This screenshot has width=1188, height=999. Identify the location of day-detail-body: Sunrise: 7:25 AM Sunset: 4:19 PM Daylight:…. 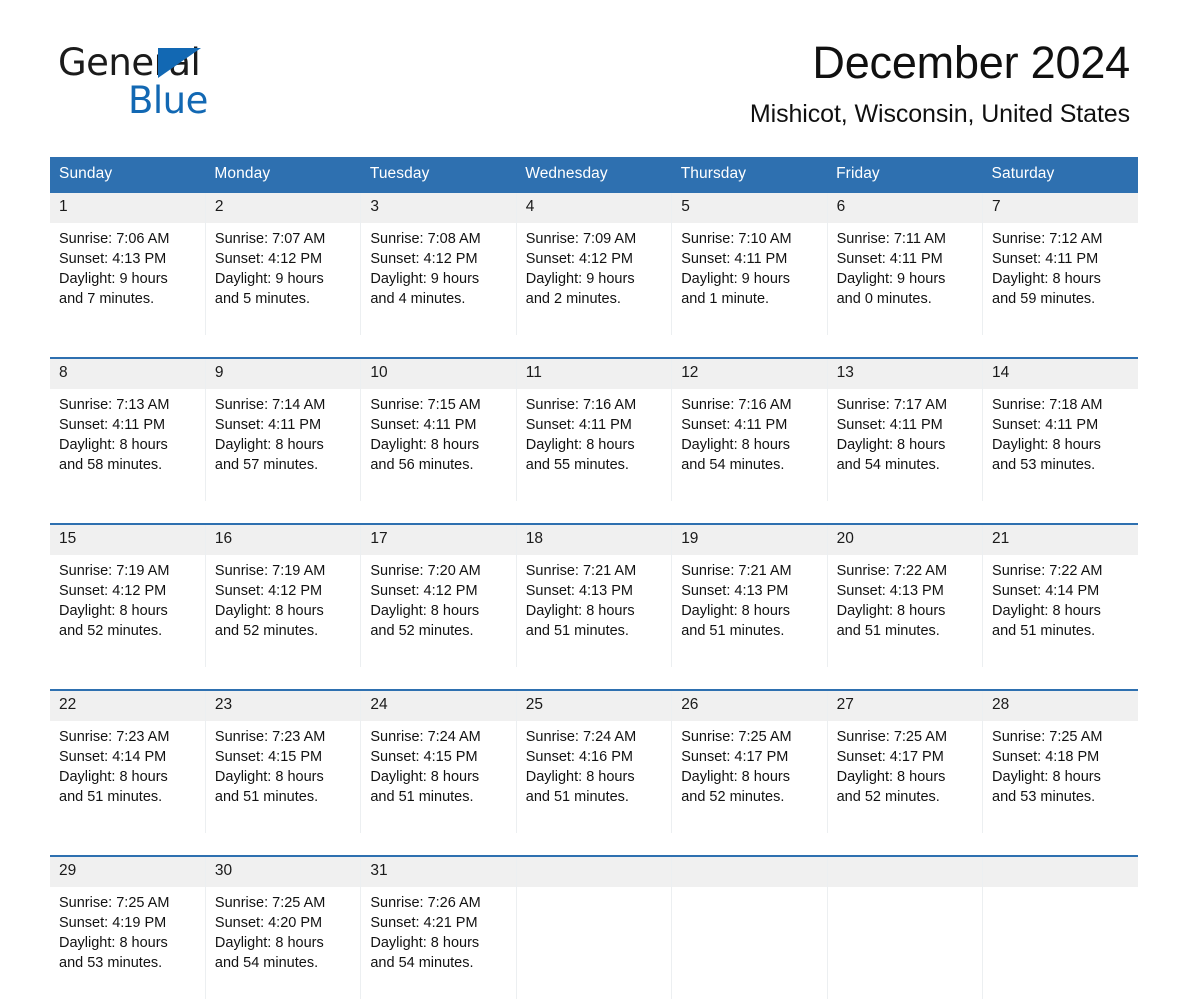
(127, 943).